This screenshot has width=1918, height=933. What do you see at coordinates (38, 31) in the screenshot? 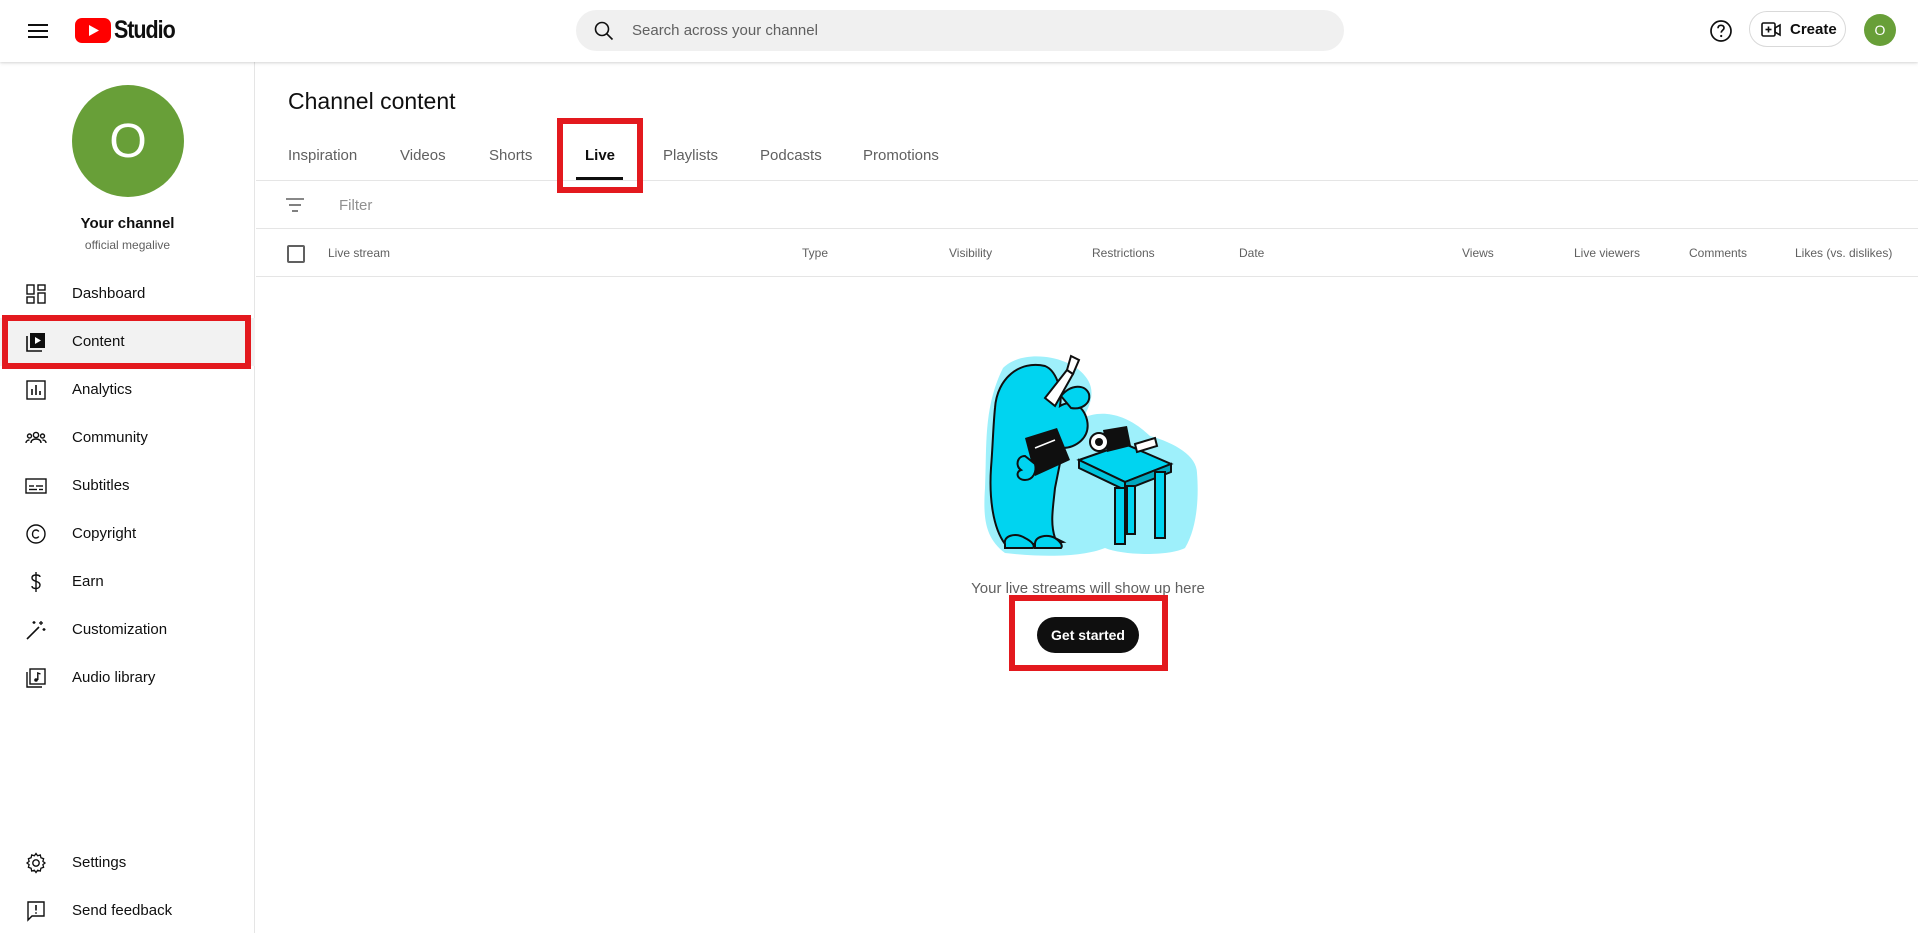
I see `menu-icon` at bounding box center [38, 31].